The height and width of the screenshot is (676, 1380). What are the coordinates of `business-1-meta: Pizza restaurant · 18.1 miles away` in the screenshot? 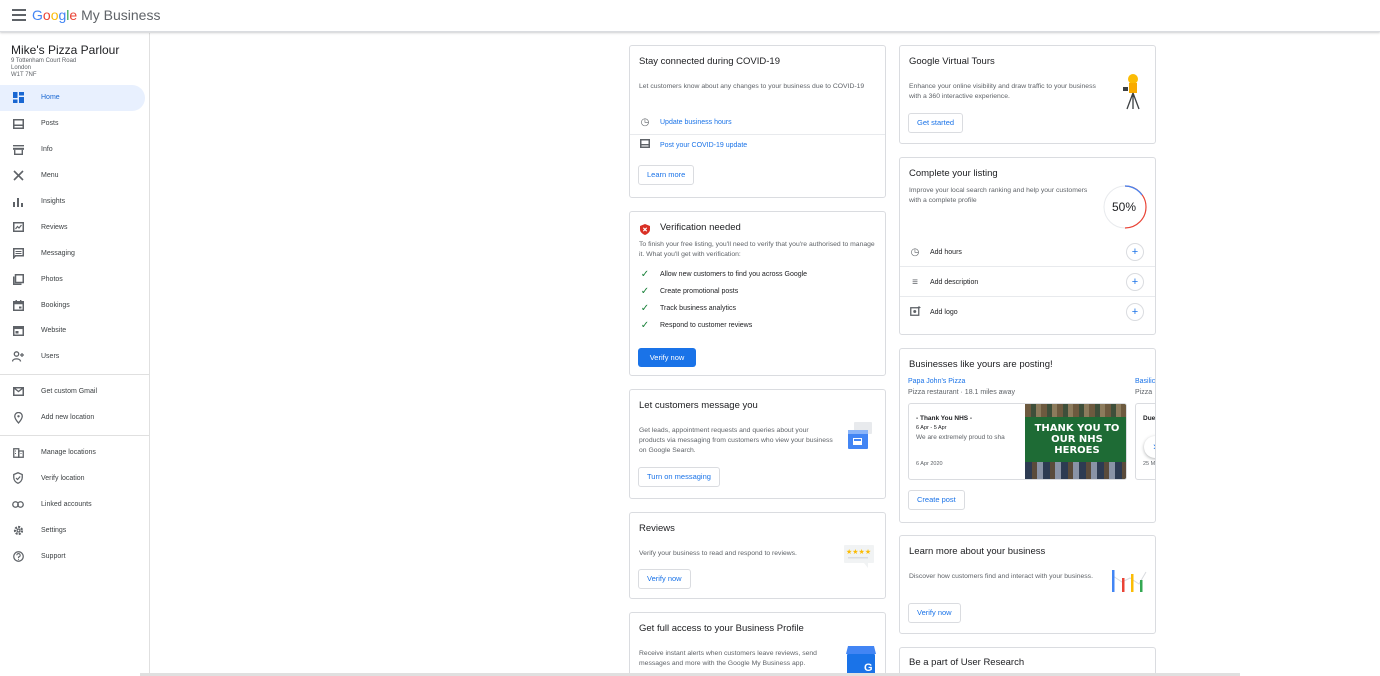 It's located at (961, 392).